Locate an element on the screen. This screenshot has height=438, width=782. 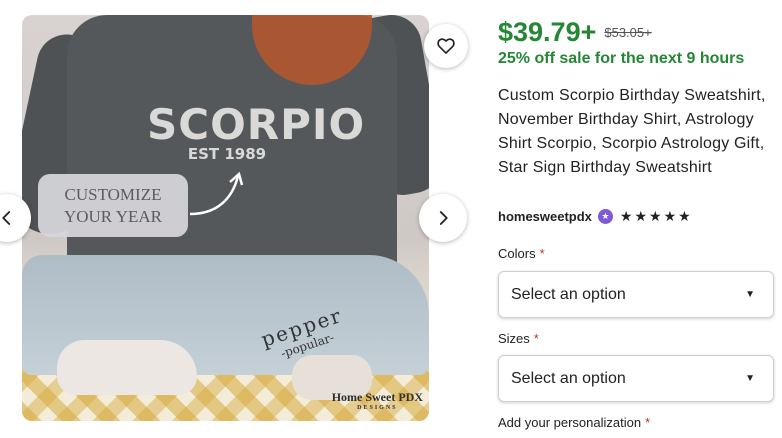
price-row: $39.79+ $53.05+ is located at coordinates (575, 32).